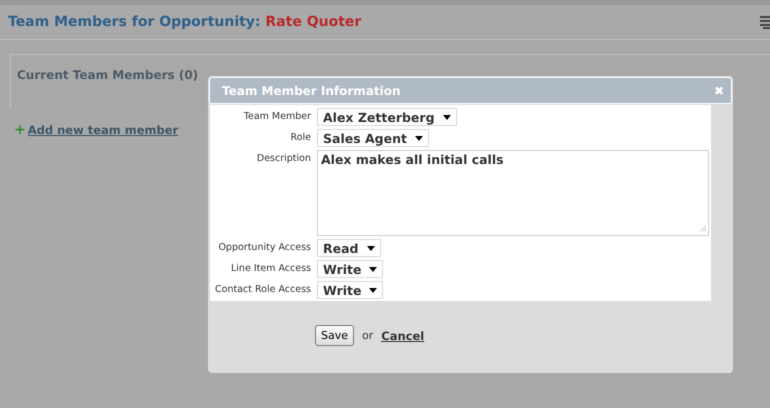  Describe the element at coordinates (334, 335) in the screenshot. I see `save-button: Save` at that location.